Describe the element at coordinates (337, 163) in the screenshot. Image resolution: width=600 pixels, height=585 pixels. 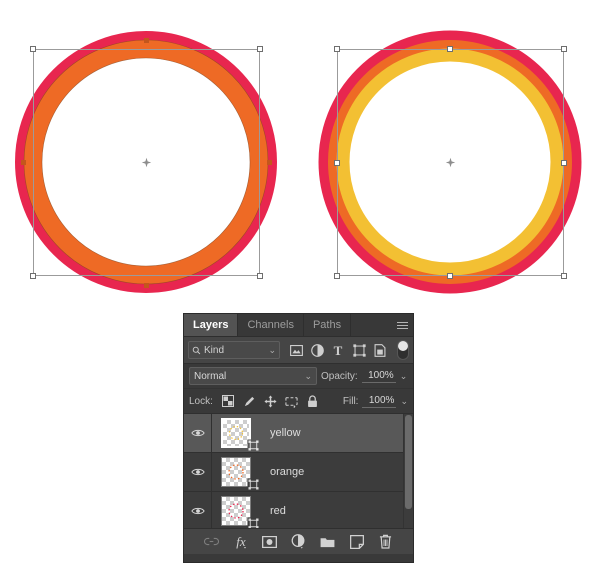
I see `bbox-handle-middle-left` at that location.